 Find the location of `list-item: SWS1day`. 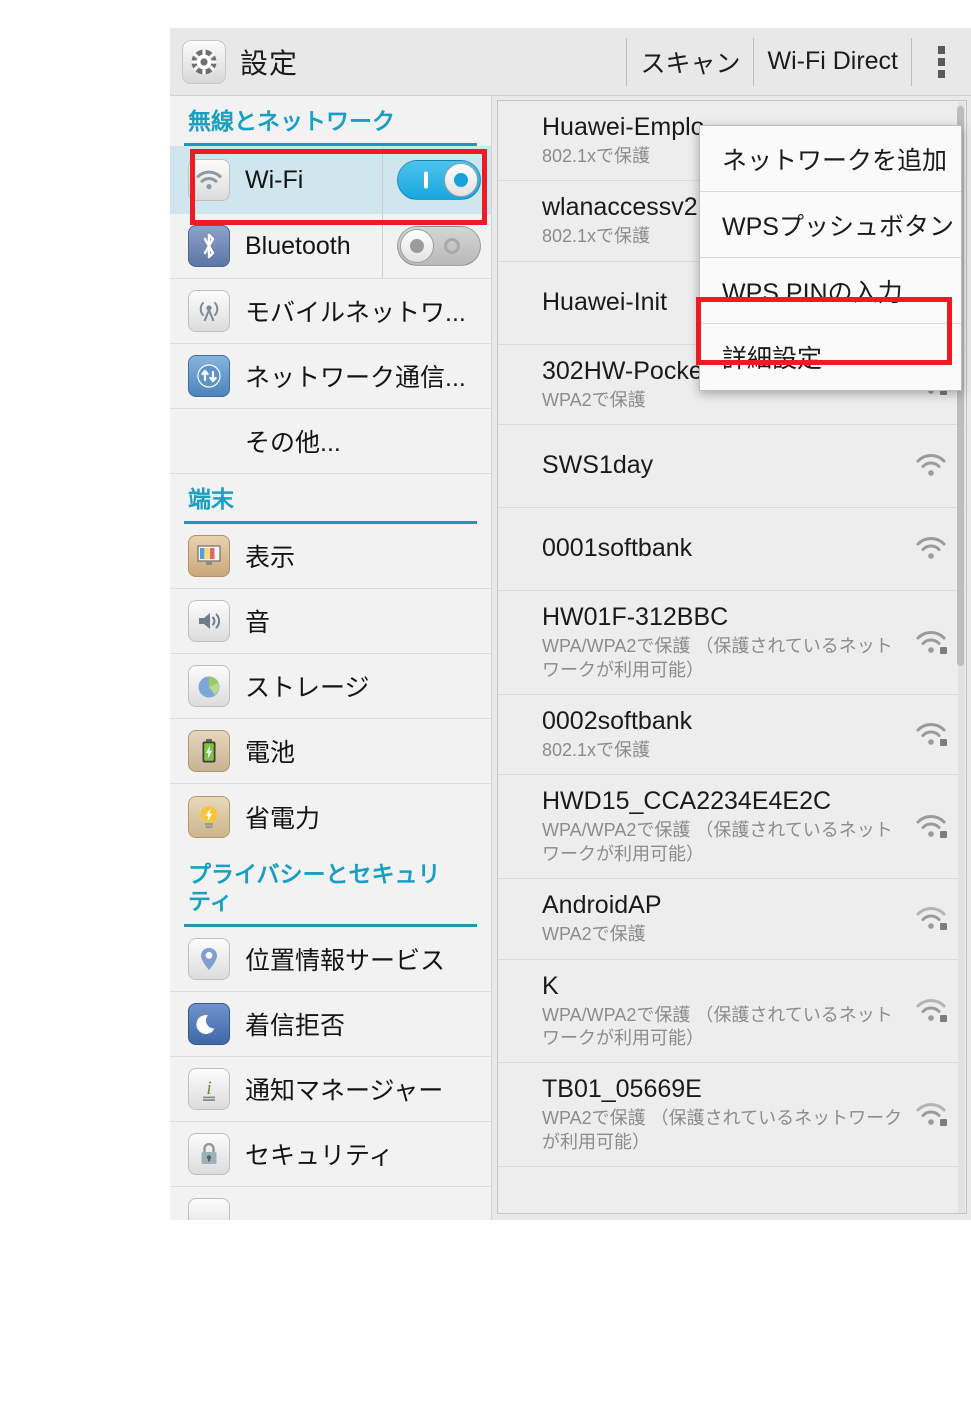

list-item: SWS1day is located at coordinates (732, 467).